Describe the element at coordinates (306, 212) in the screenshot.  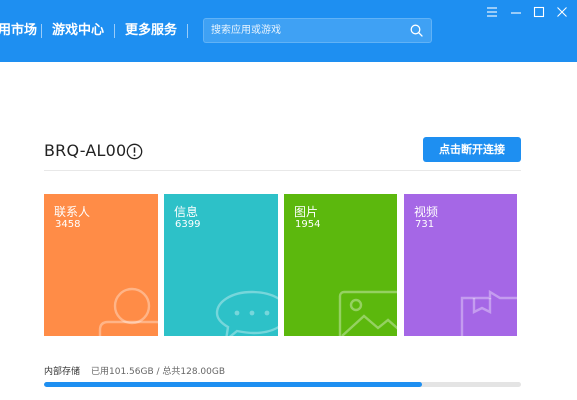
I see `tile-label: 图片` at that location.